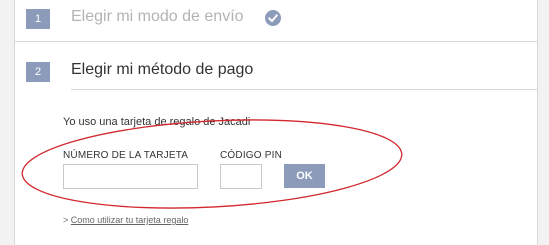 Image resolution: width=549 pixels, height=245 pixels. I want to click on help-link-row: > Como utilizar tu tarjeta regalo, so click(125, 220).